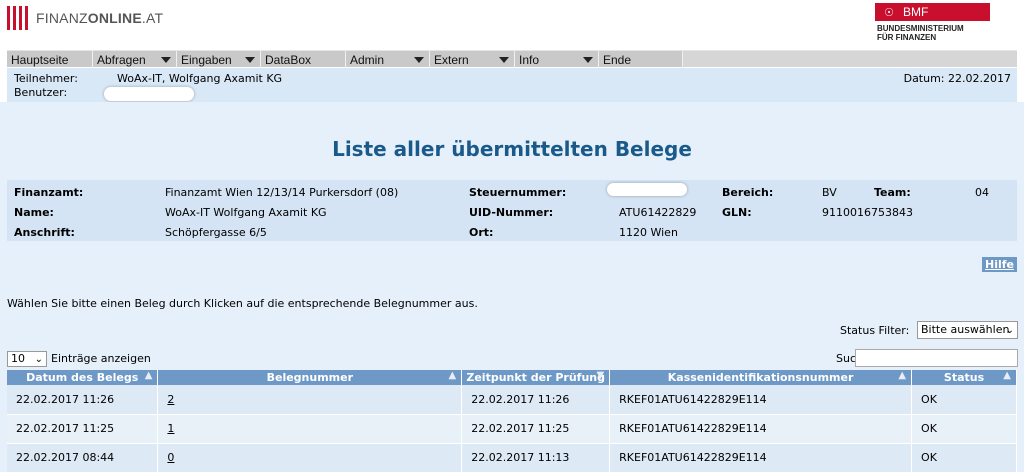 The width and height of the screenshot is (1024, 472). I want to click on col-header-zeitpunkt: Zeitpunkt der Prüfung ▼, so click(536, 377).